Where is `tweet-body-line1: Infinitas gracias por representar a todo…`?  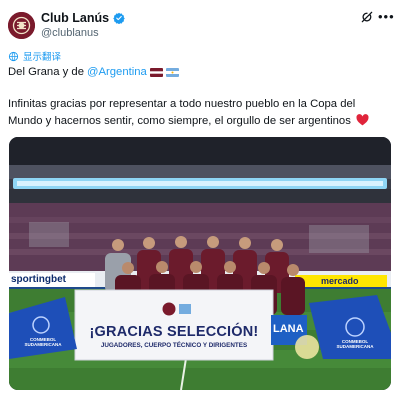
tweet-body-line1: Infinitas gracias por representar a todo… is located at coordinates (182, 104).